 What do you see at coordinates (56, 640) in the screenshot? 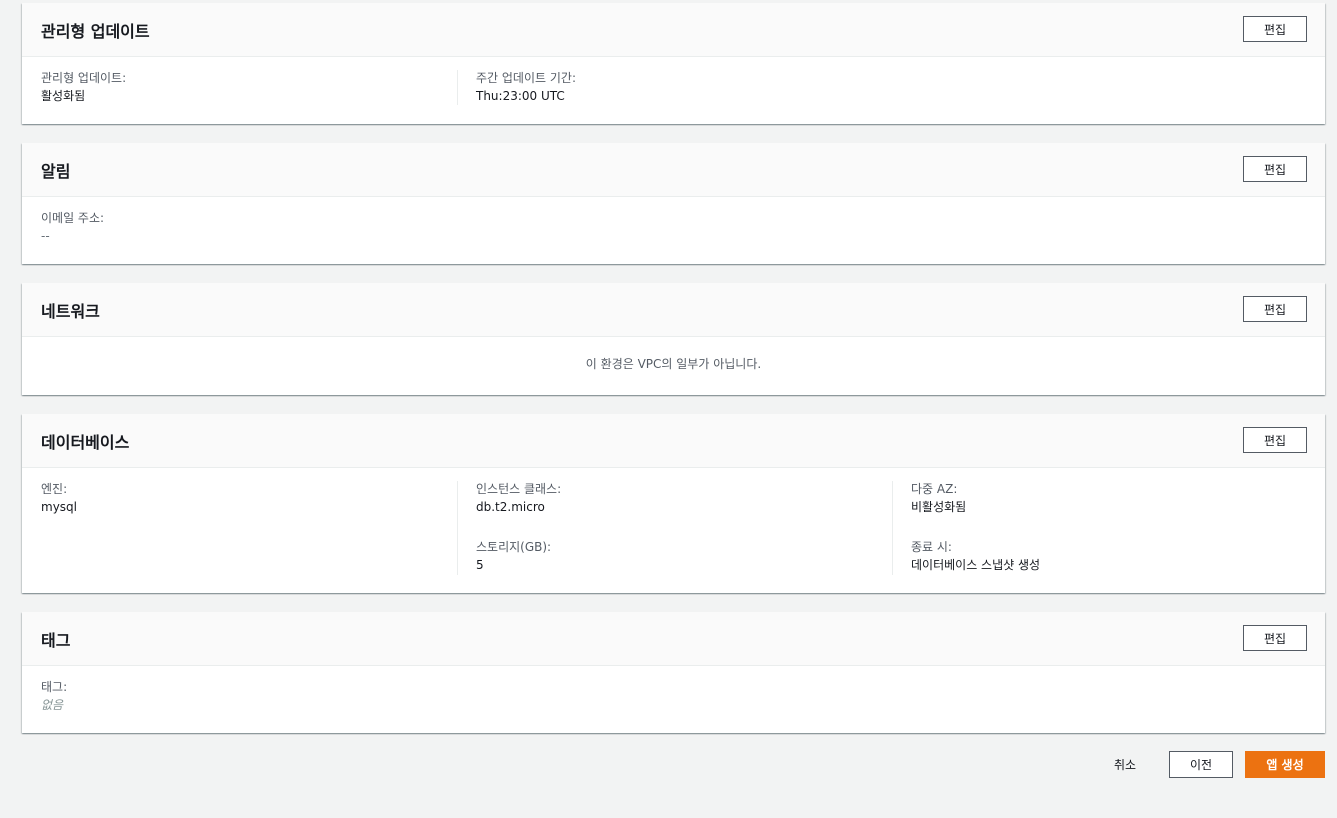
I see `panel-title: 태그` at bounding box center [56, 640].